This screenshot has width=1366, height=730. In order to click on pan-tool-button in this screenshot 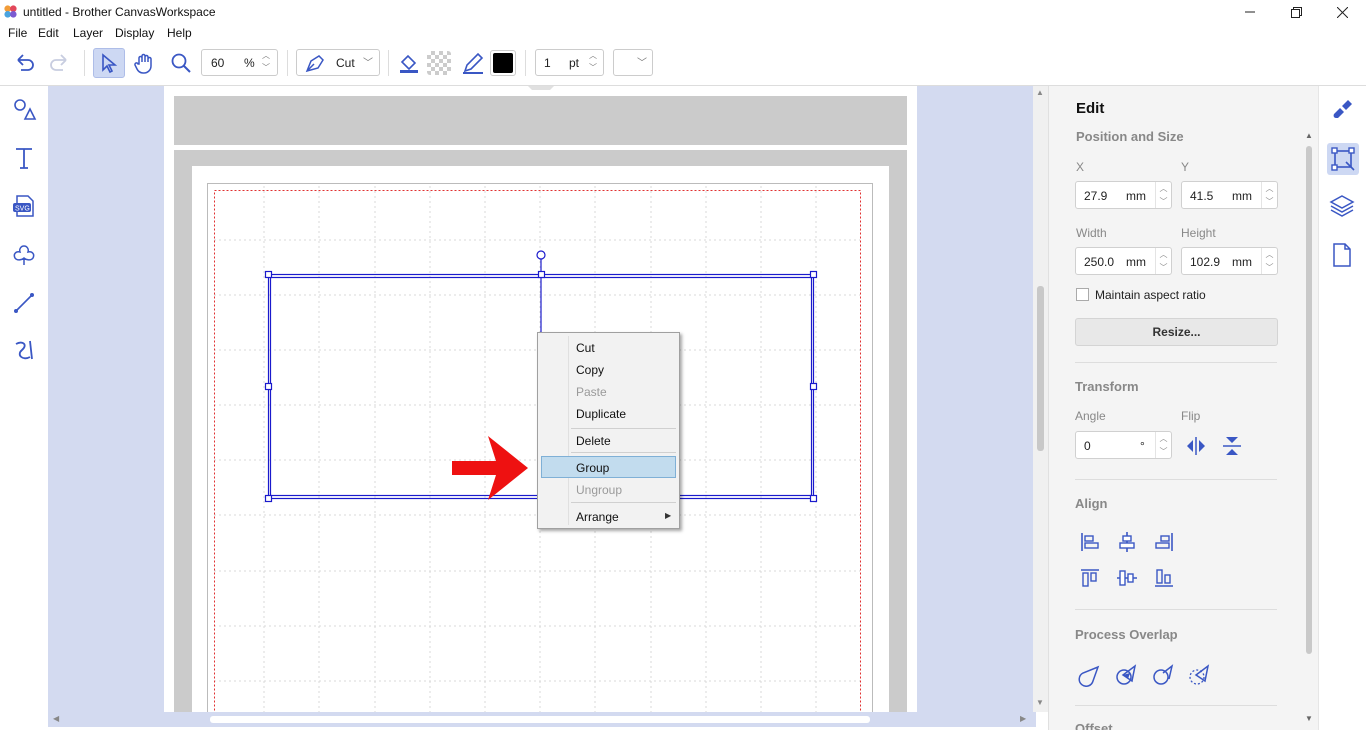, I will do `click(145, 63)`.